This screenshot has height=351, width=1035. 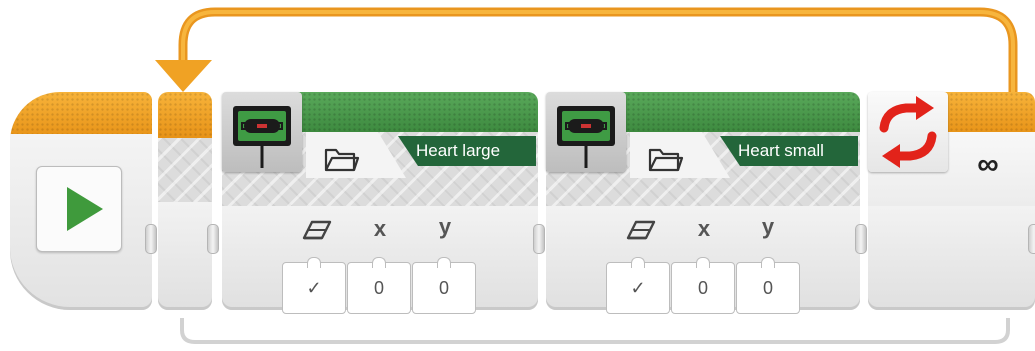 I want to click on loop-count: ∞, so click(x=988, y=165).